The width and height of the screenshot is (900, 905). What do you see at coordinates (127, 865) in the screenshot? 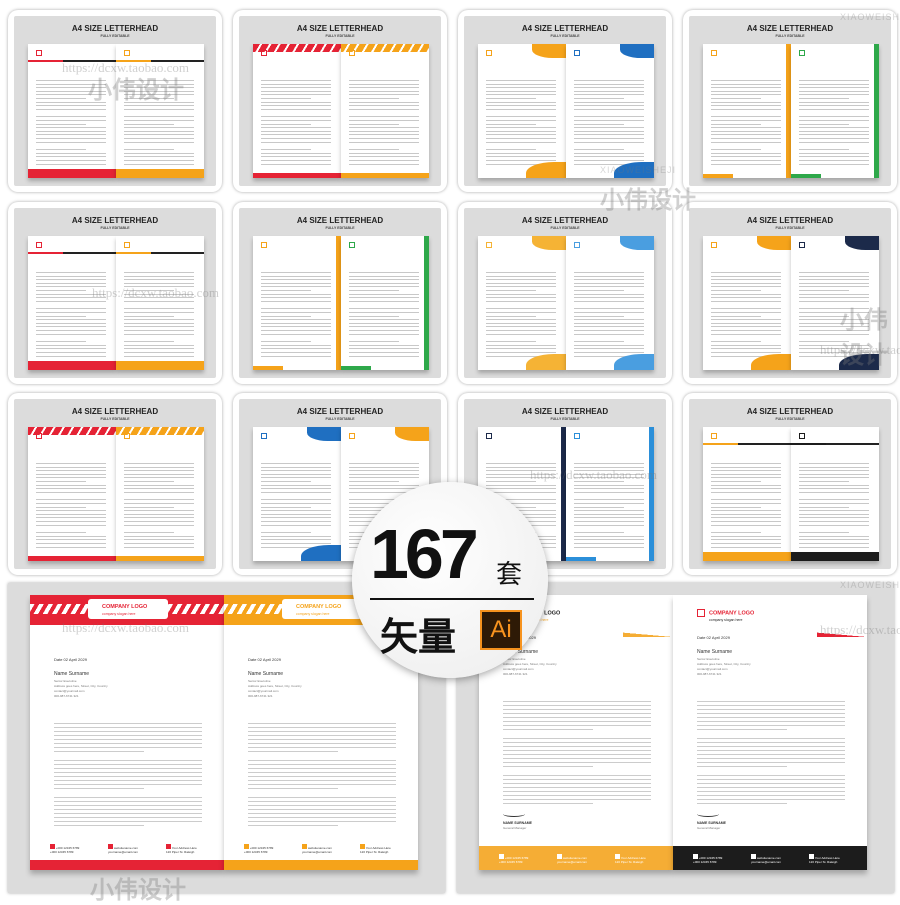
I see `footer-band` at bounding box center [127, 865].